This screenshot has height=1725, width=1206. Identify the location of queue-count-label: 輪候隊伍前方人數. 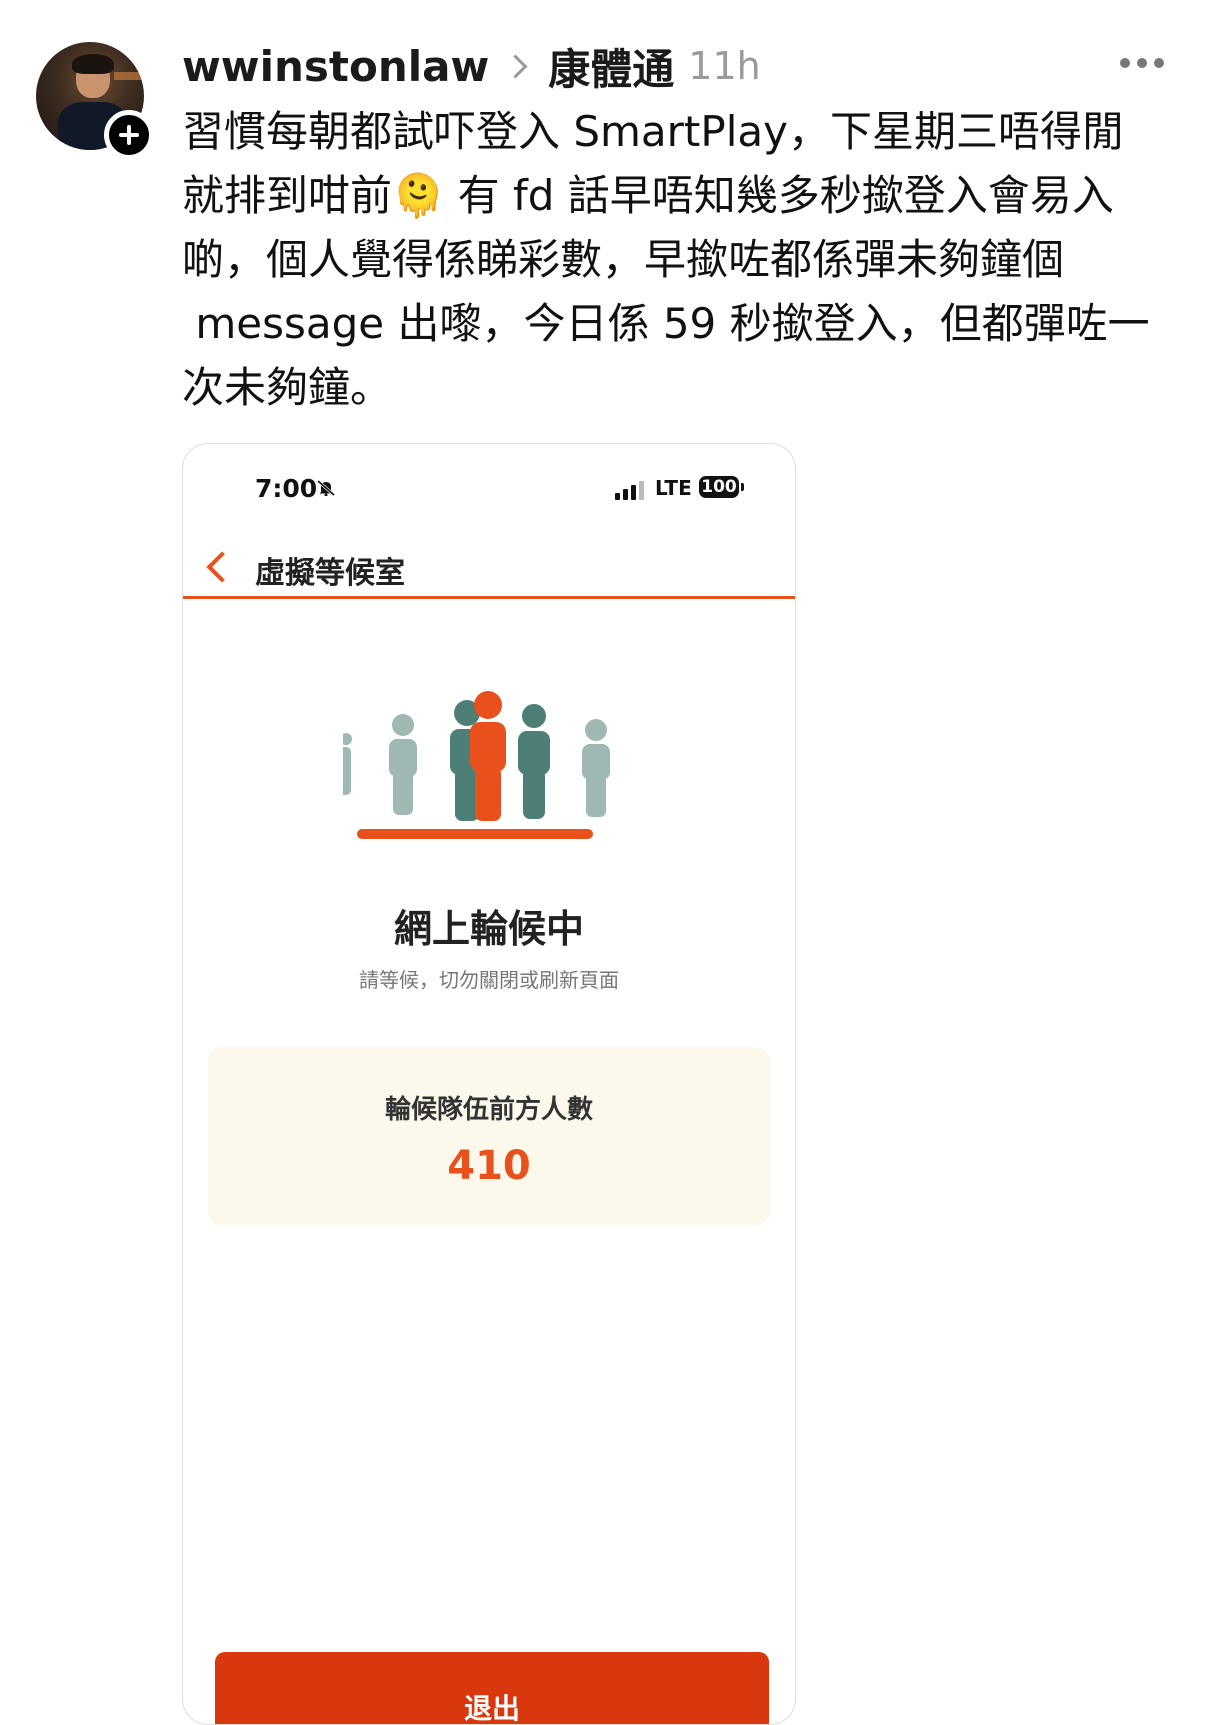
(488, 1110).